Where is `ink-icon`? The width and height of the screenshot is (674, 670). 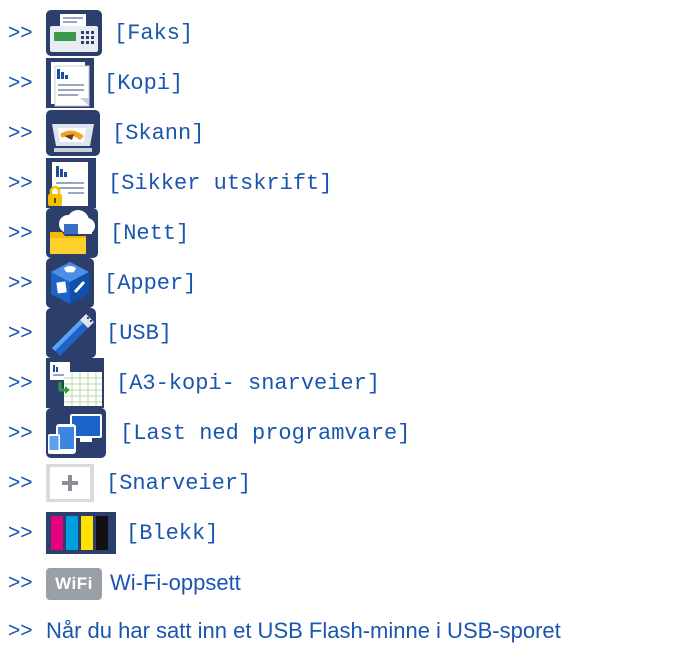 ink-icon is located at coordinates (81, 533).